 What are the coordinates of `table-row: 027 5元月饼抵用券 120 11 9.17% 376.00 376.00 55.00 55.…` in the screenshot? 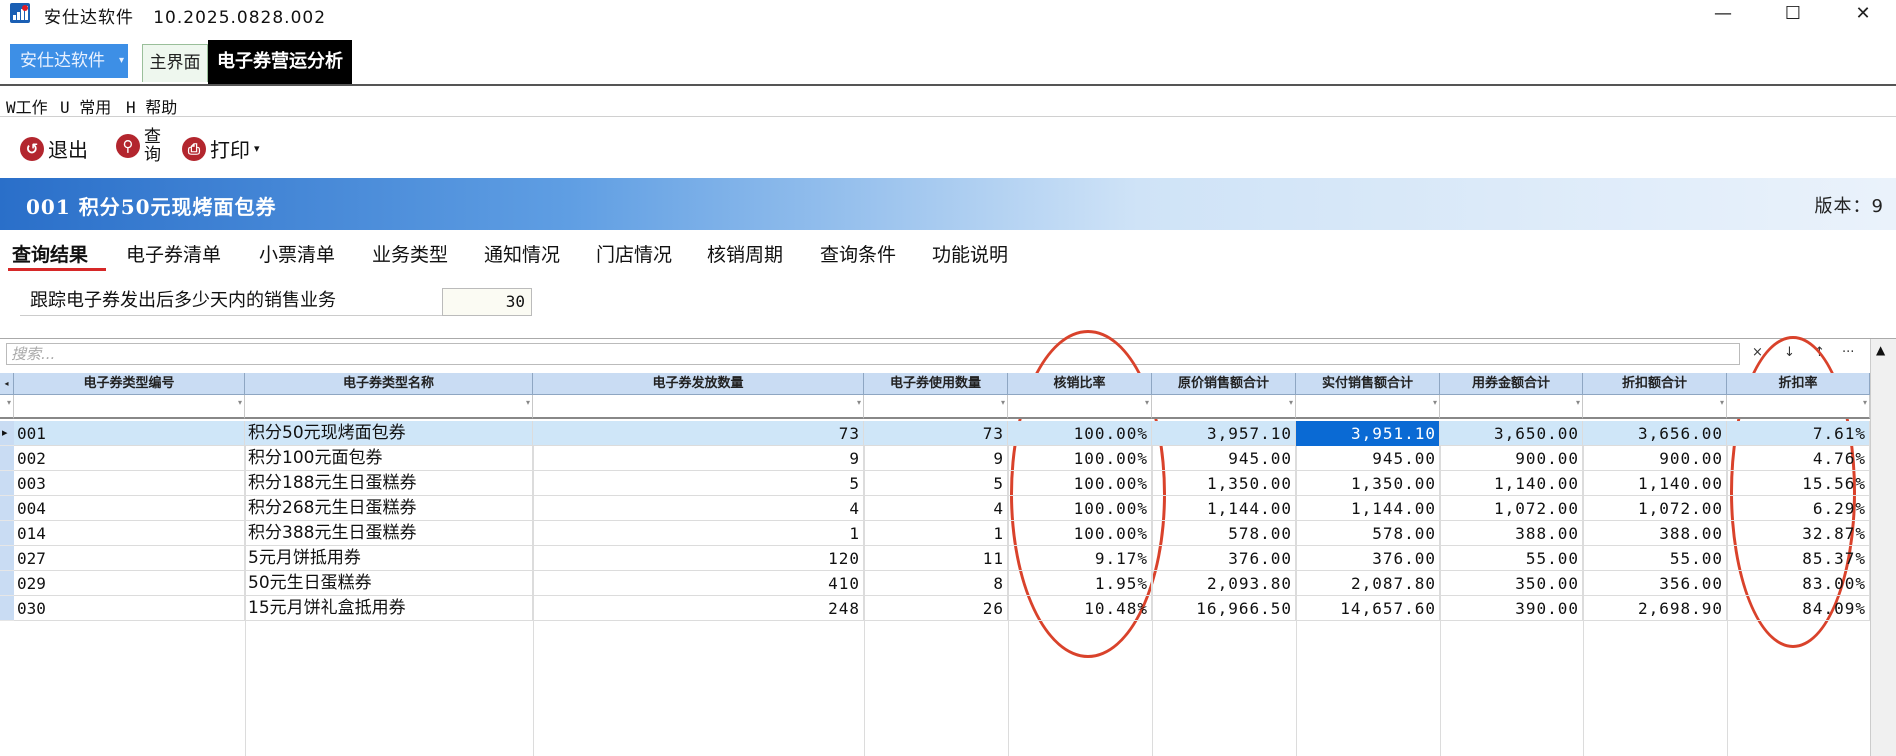 It's located at (942, 558).